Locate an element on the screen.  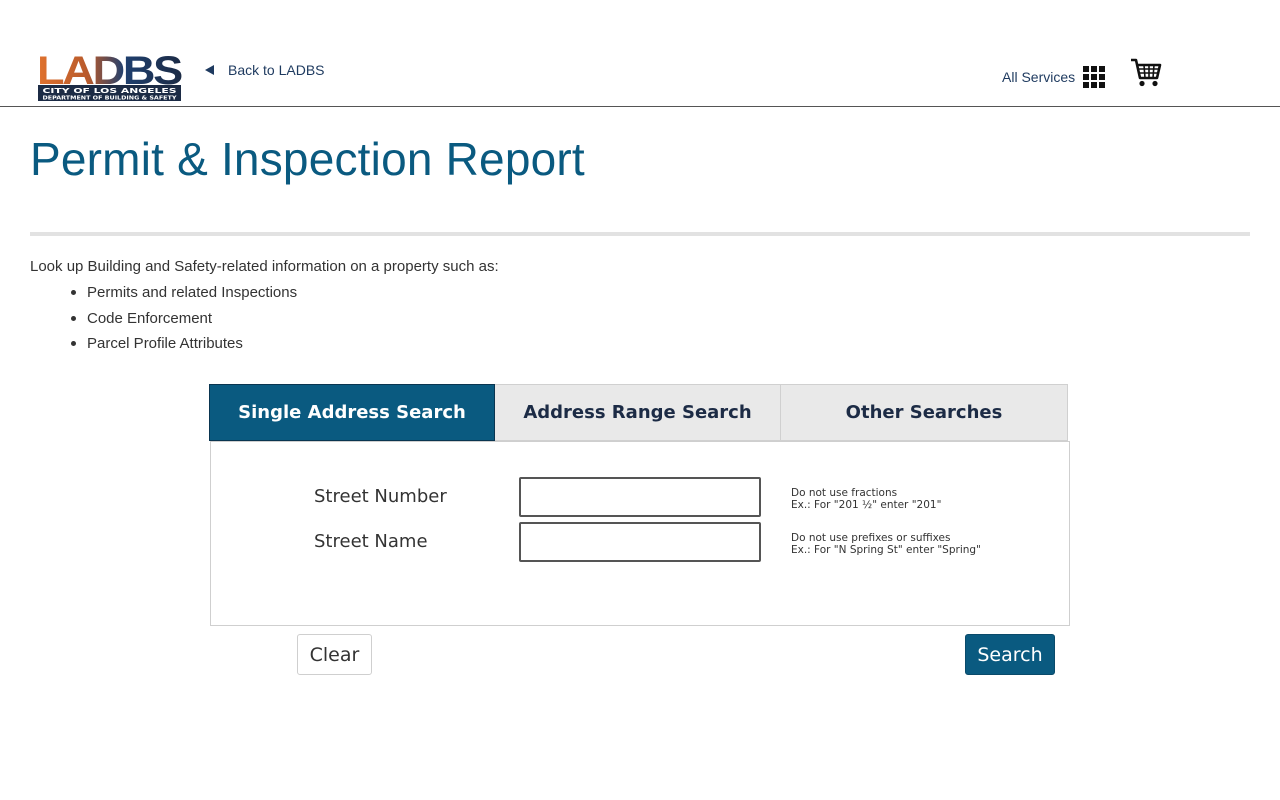
triangle-left-icon is located at coordinates (209, 70).